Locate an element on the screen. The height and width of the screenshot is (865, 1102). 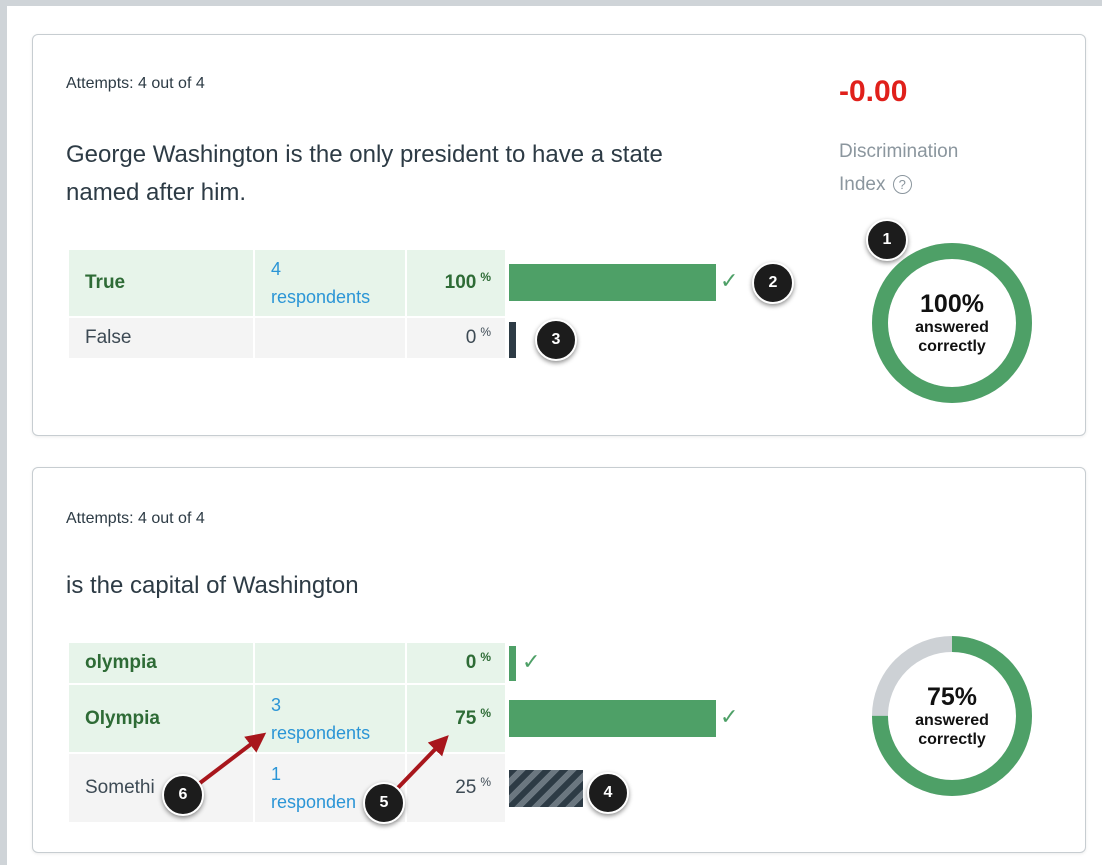
discrimination-index-label: Discrimination Index ? is located at coordinates (898, 168).